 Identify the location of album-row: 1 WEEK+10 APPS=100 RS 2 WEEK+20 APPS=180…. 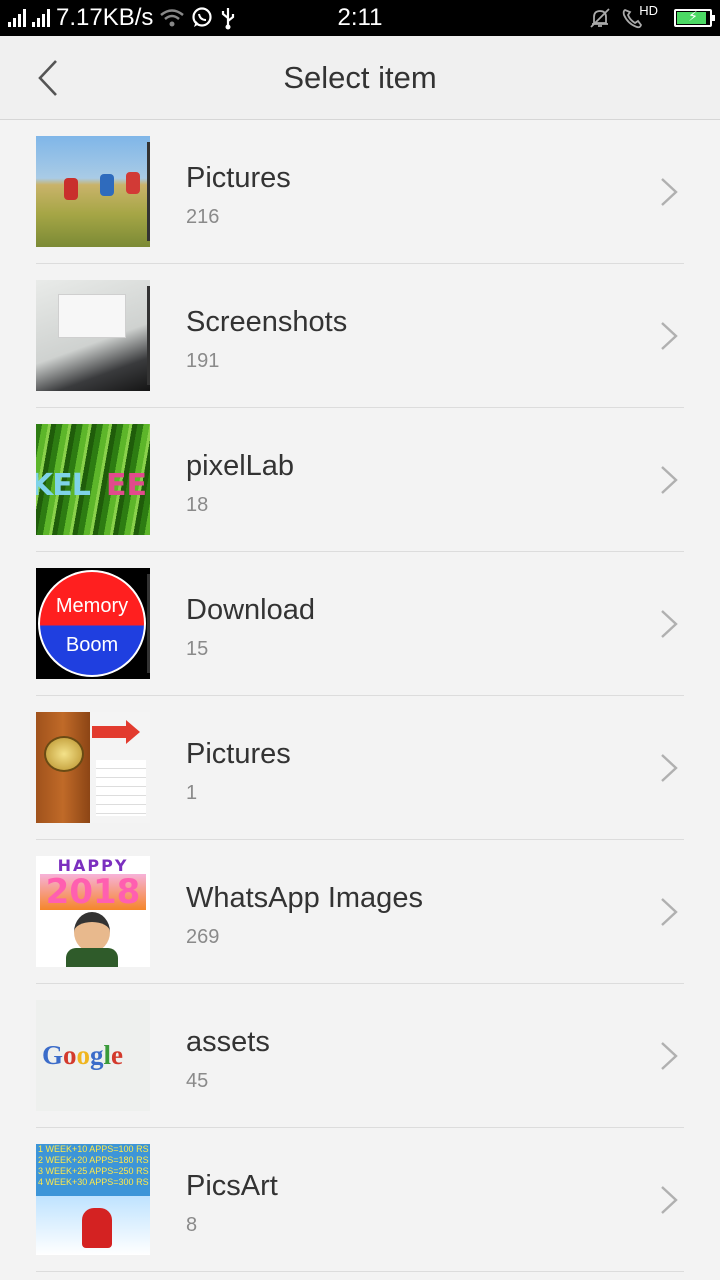
(360, 1200).